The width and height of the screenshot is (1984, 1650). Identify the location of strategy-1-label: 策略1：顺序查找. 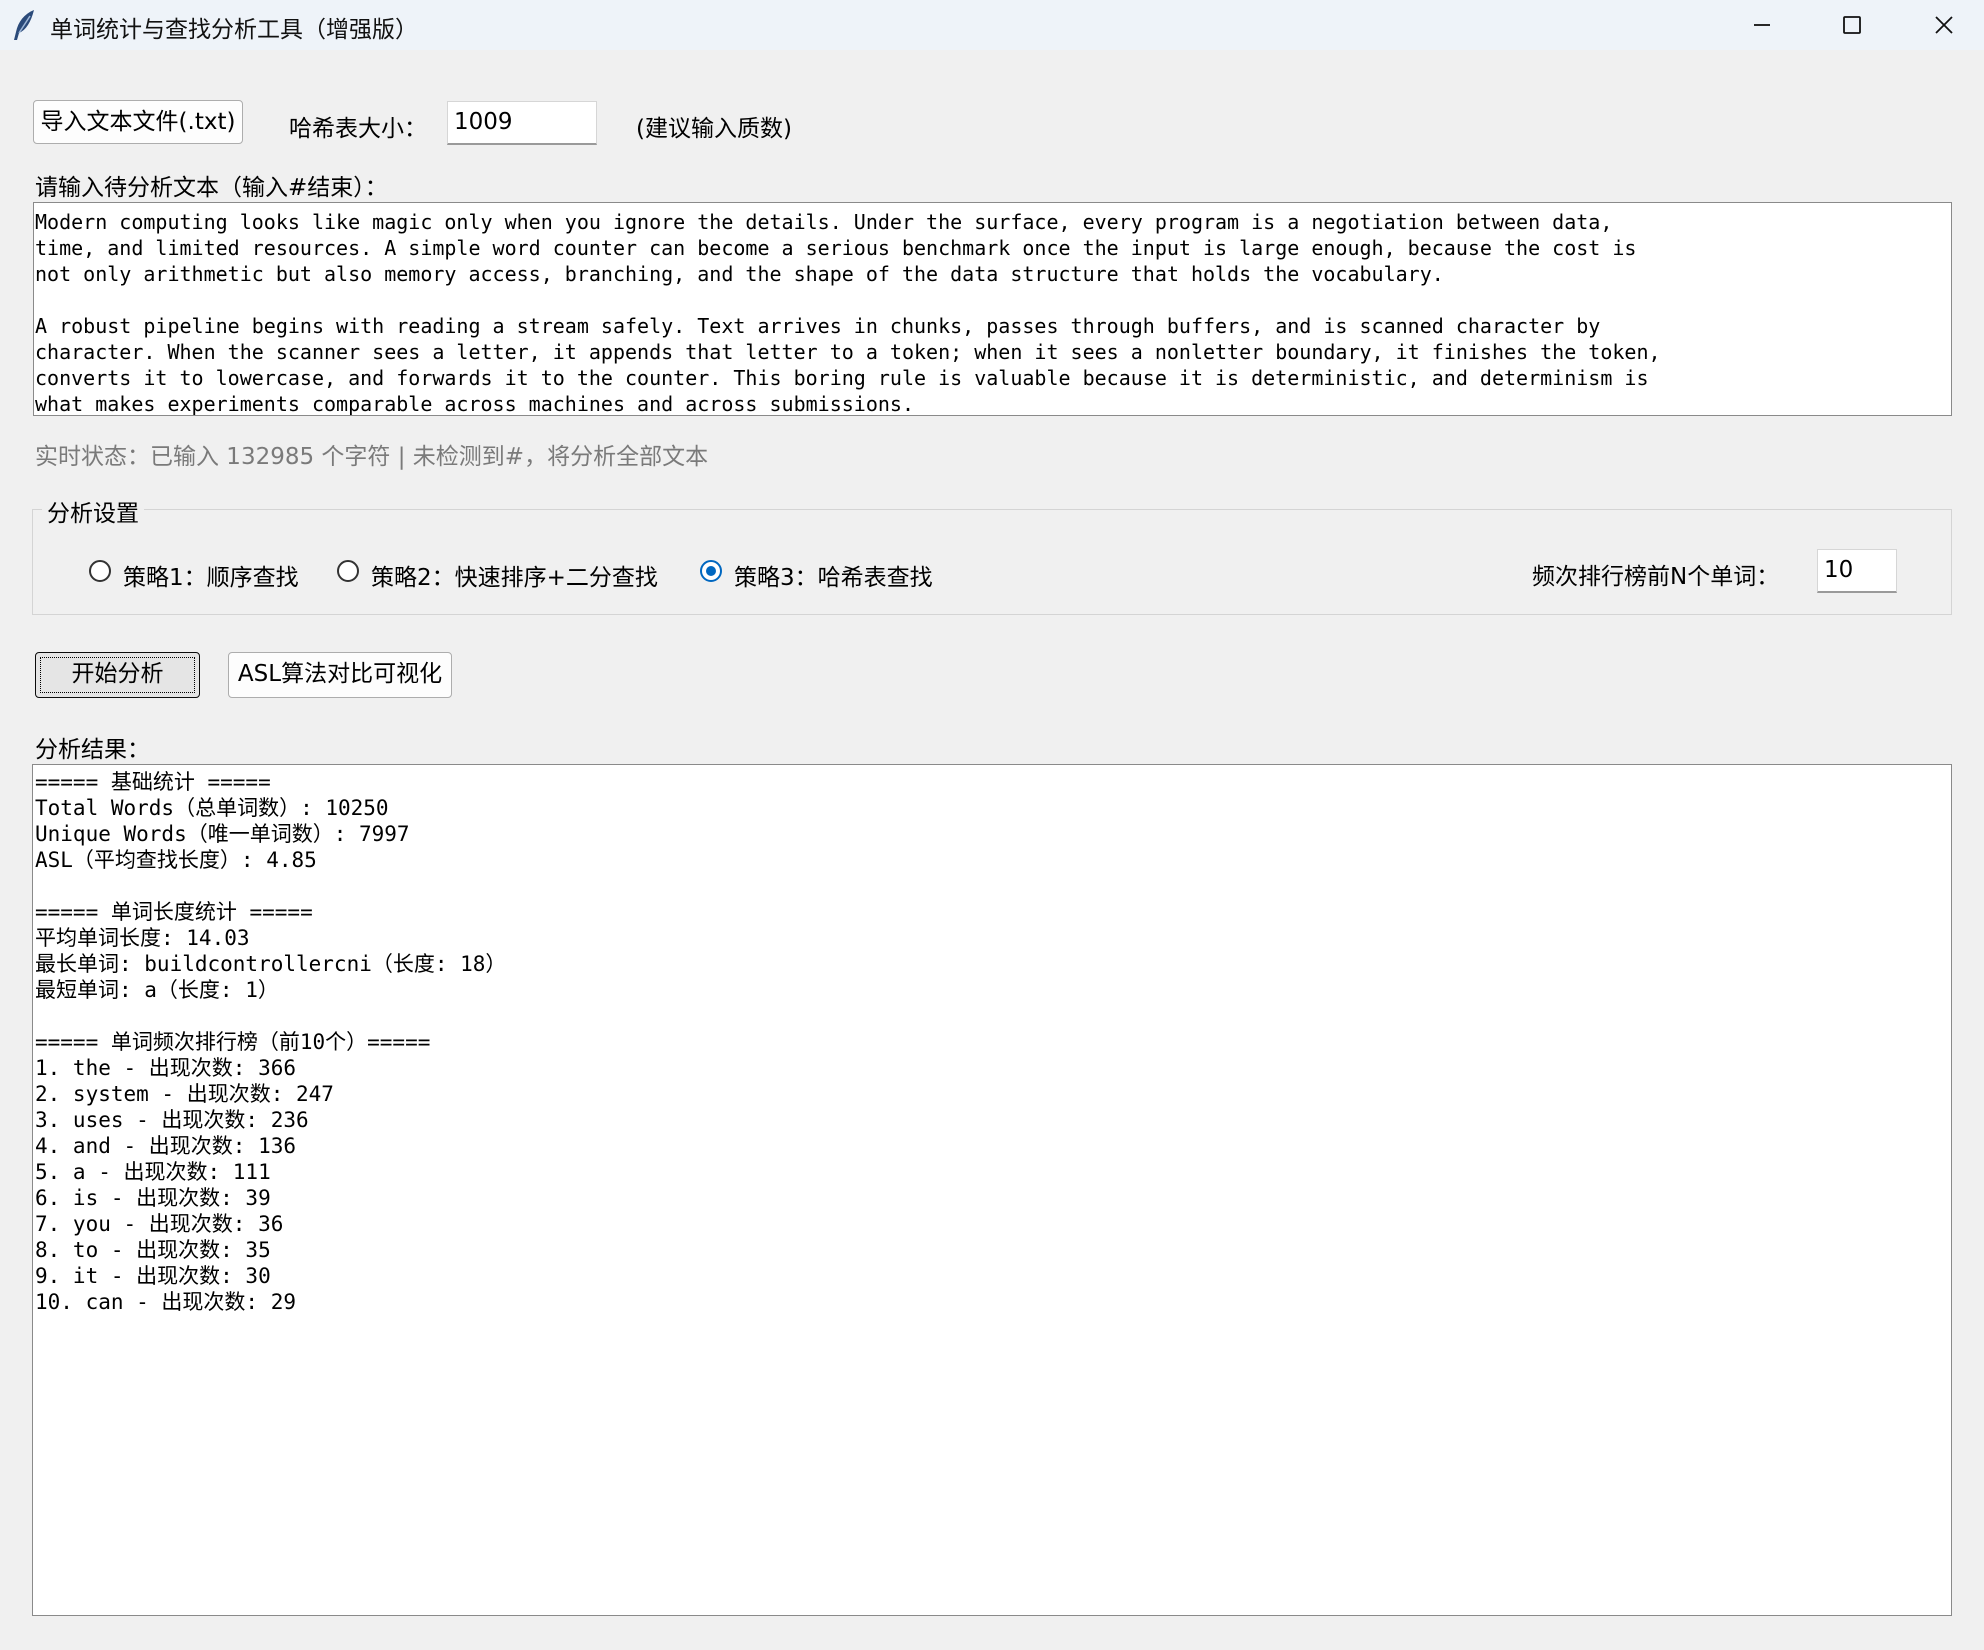
(211, 578).